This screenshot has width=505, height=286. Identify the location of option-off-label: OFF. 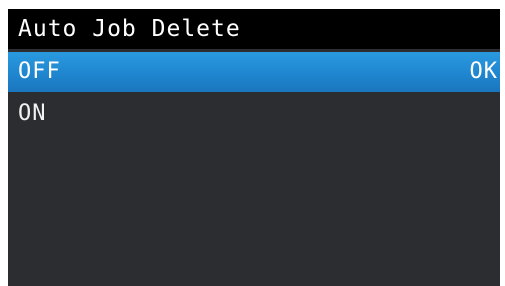
(39, 71).